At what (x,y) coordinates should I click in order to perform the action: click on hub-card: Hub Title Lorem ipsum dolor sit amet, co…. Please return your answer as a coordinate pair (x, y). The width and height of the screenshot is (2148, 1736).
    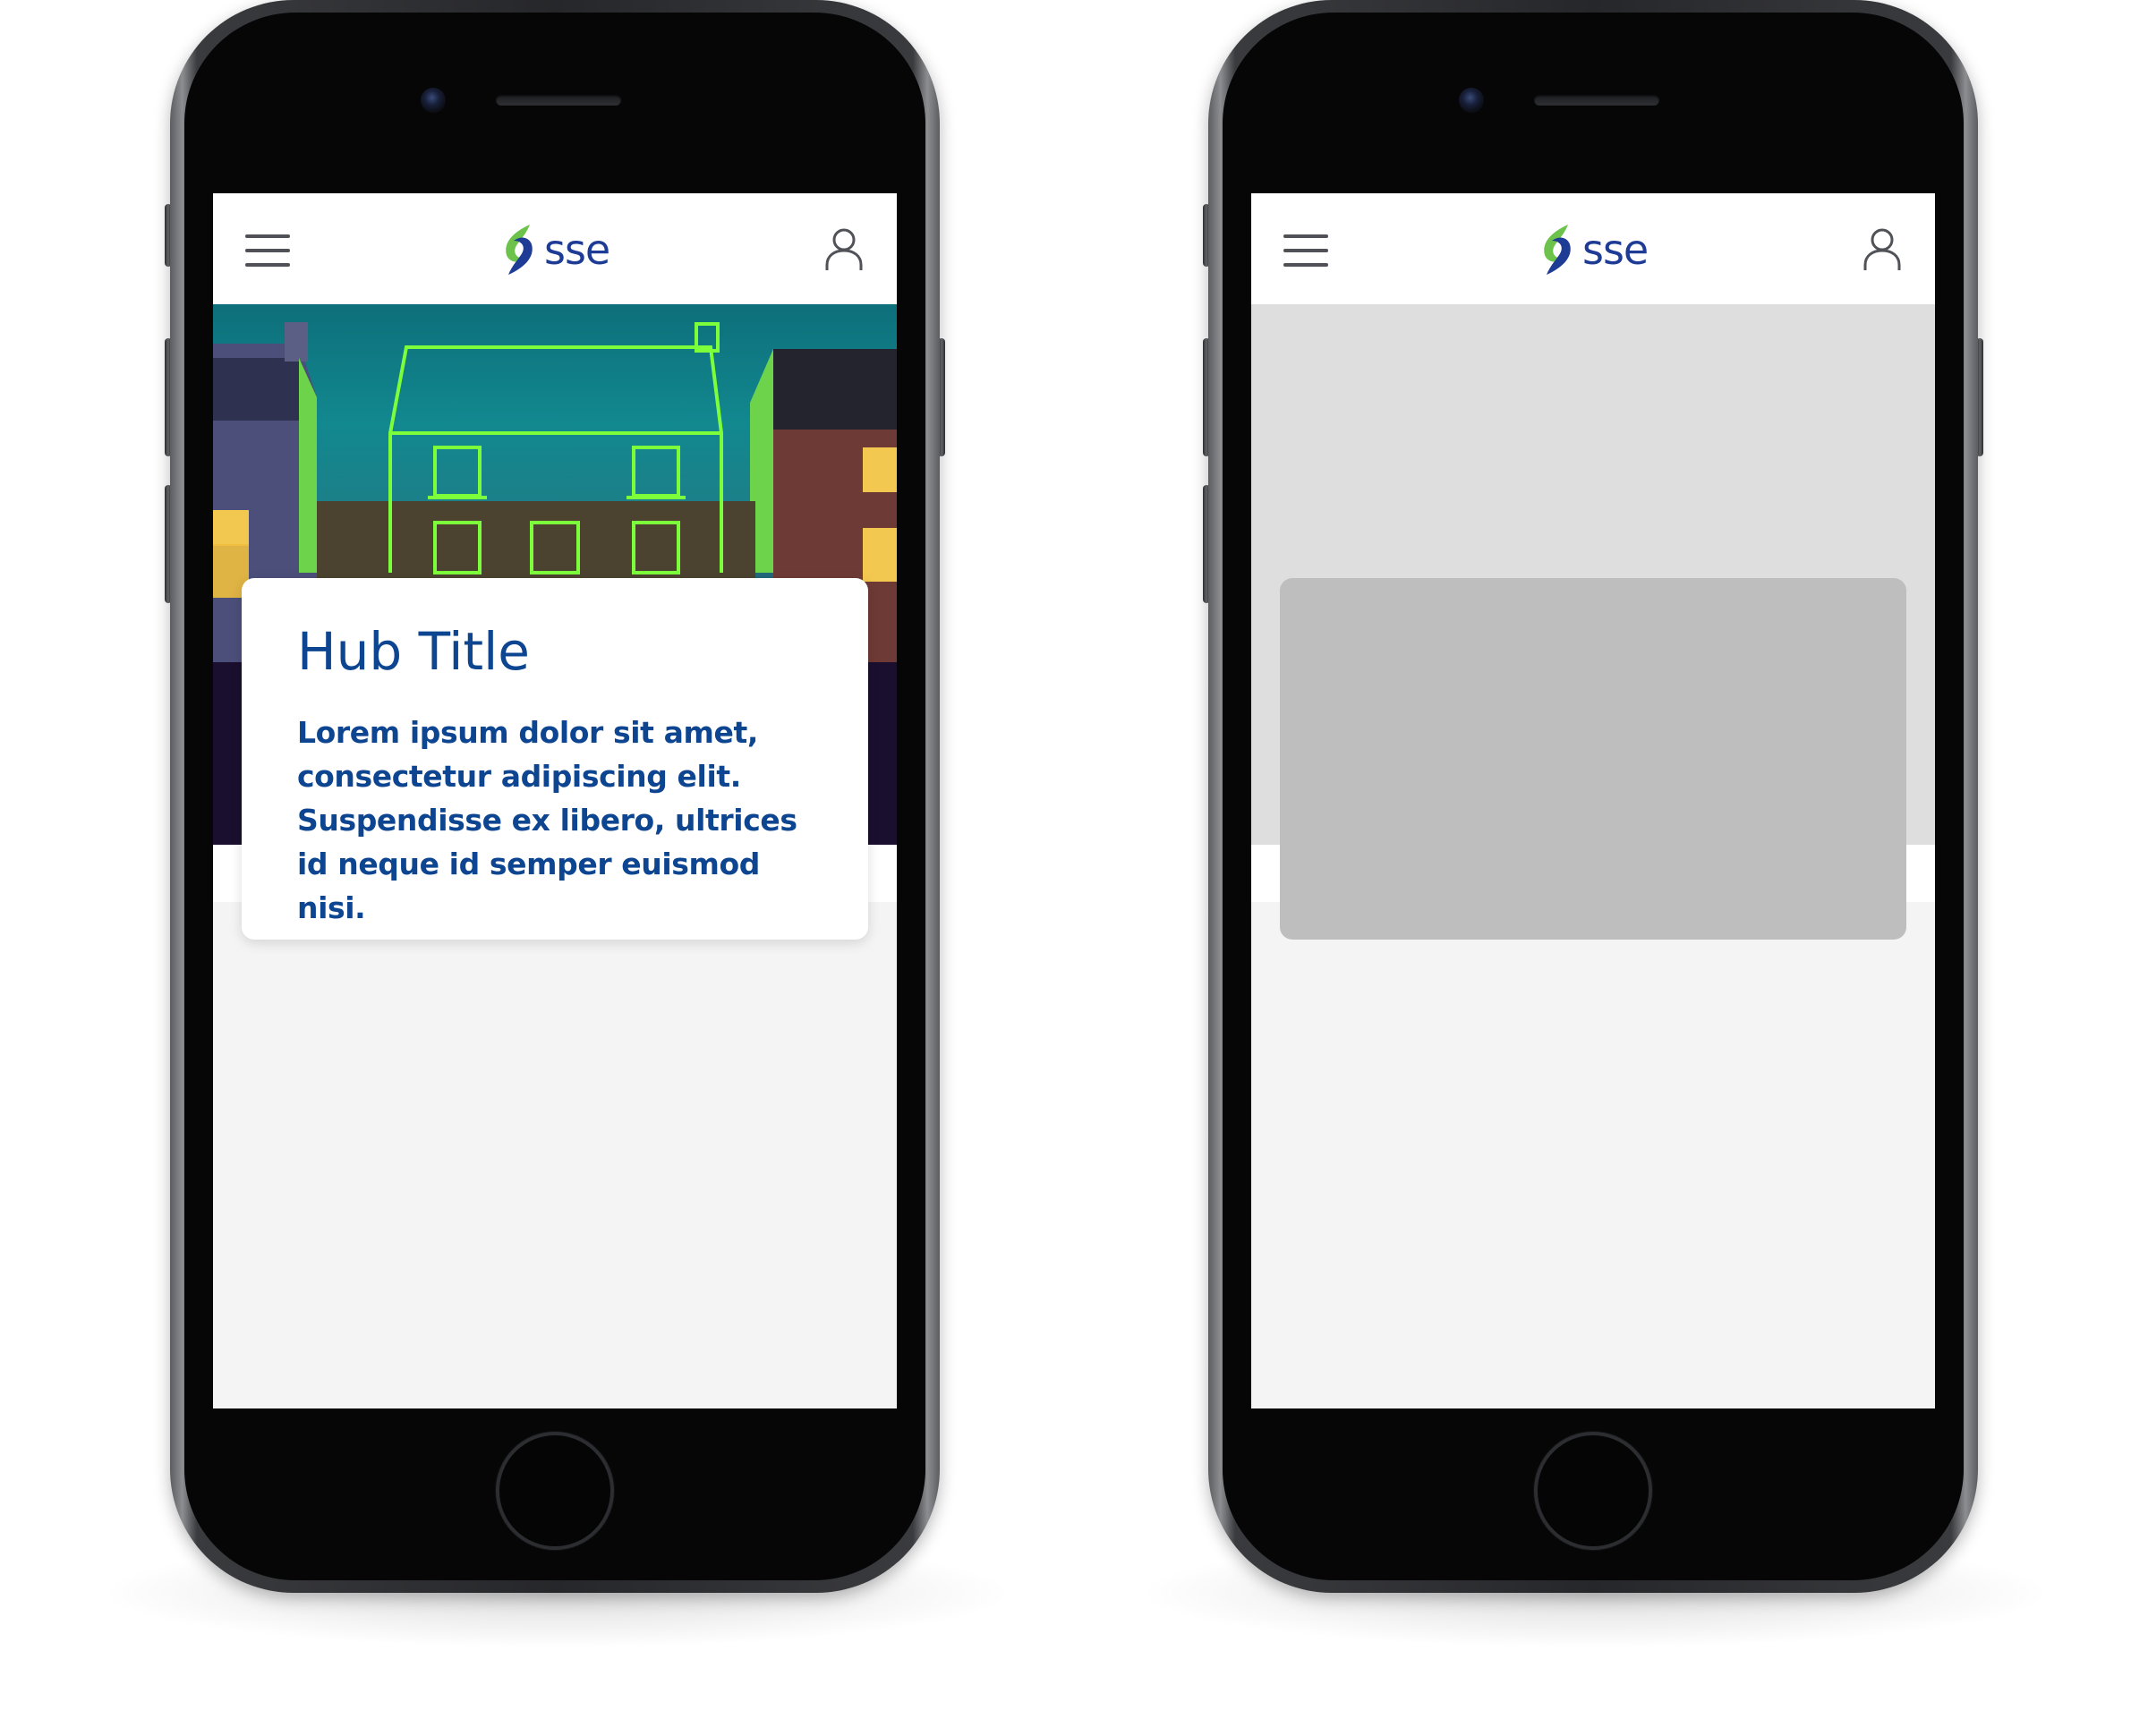
    Looking at the image, I should click on (555, 759).